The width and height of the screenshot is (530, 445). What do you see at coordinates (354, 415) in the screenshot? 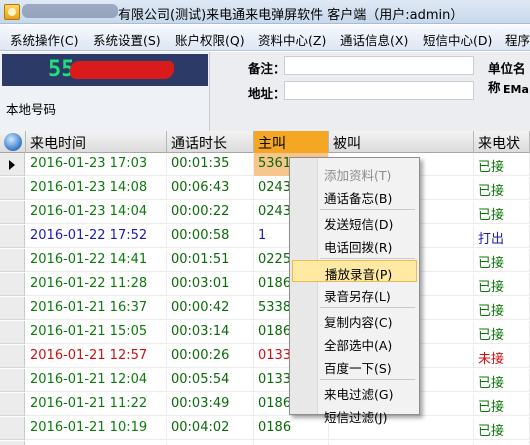
I see `context-menu-item: 短信过滤(J)` at bounding box center [354, 415].